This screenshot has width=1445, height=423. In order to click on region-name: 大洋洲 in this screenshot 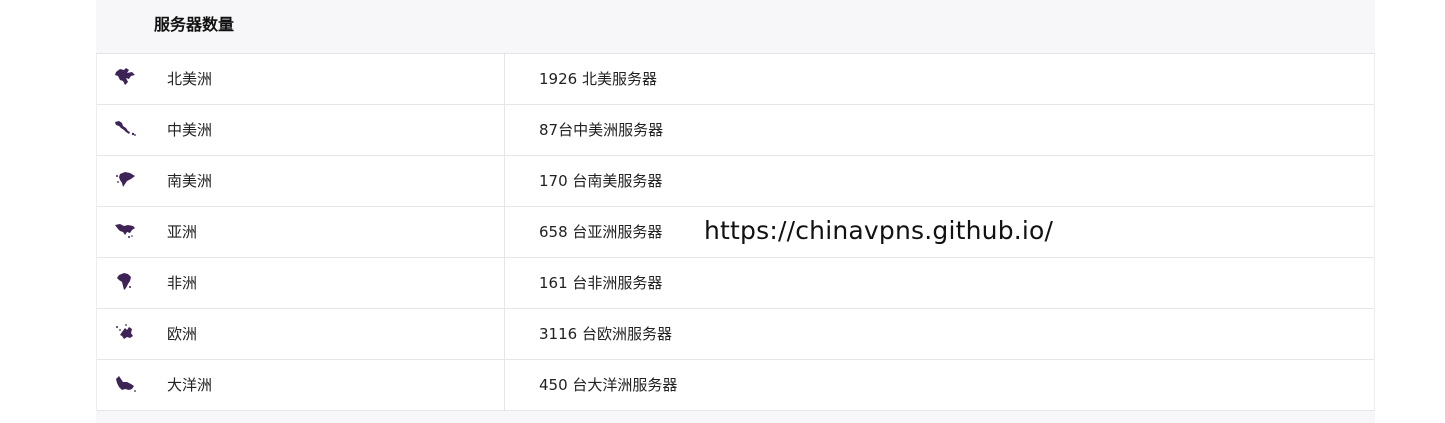, I will do `click(190, 385)`.